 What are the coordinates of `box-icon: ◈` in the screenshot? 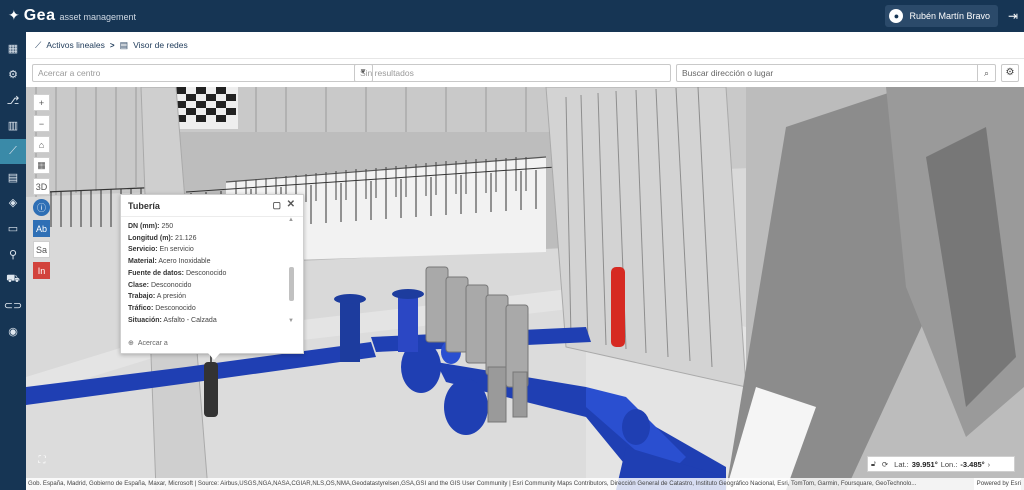 It's located at (13, 203).